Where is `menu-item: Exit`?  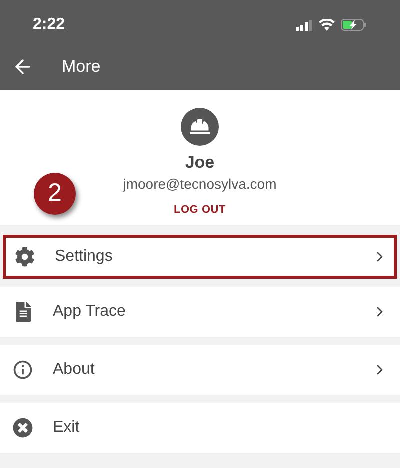 menu-item: Exit is located at coordinates (200, 428).